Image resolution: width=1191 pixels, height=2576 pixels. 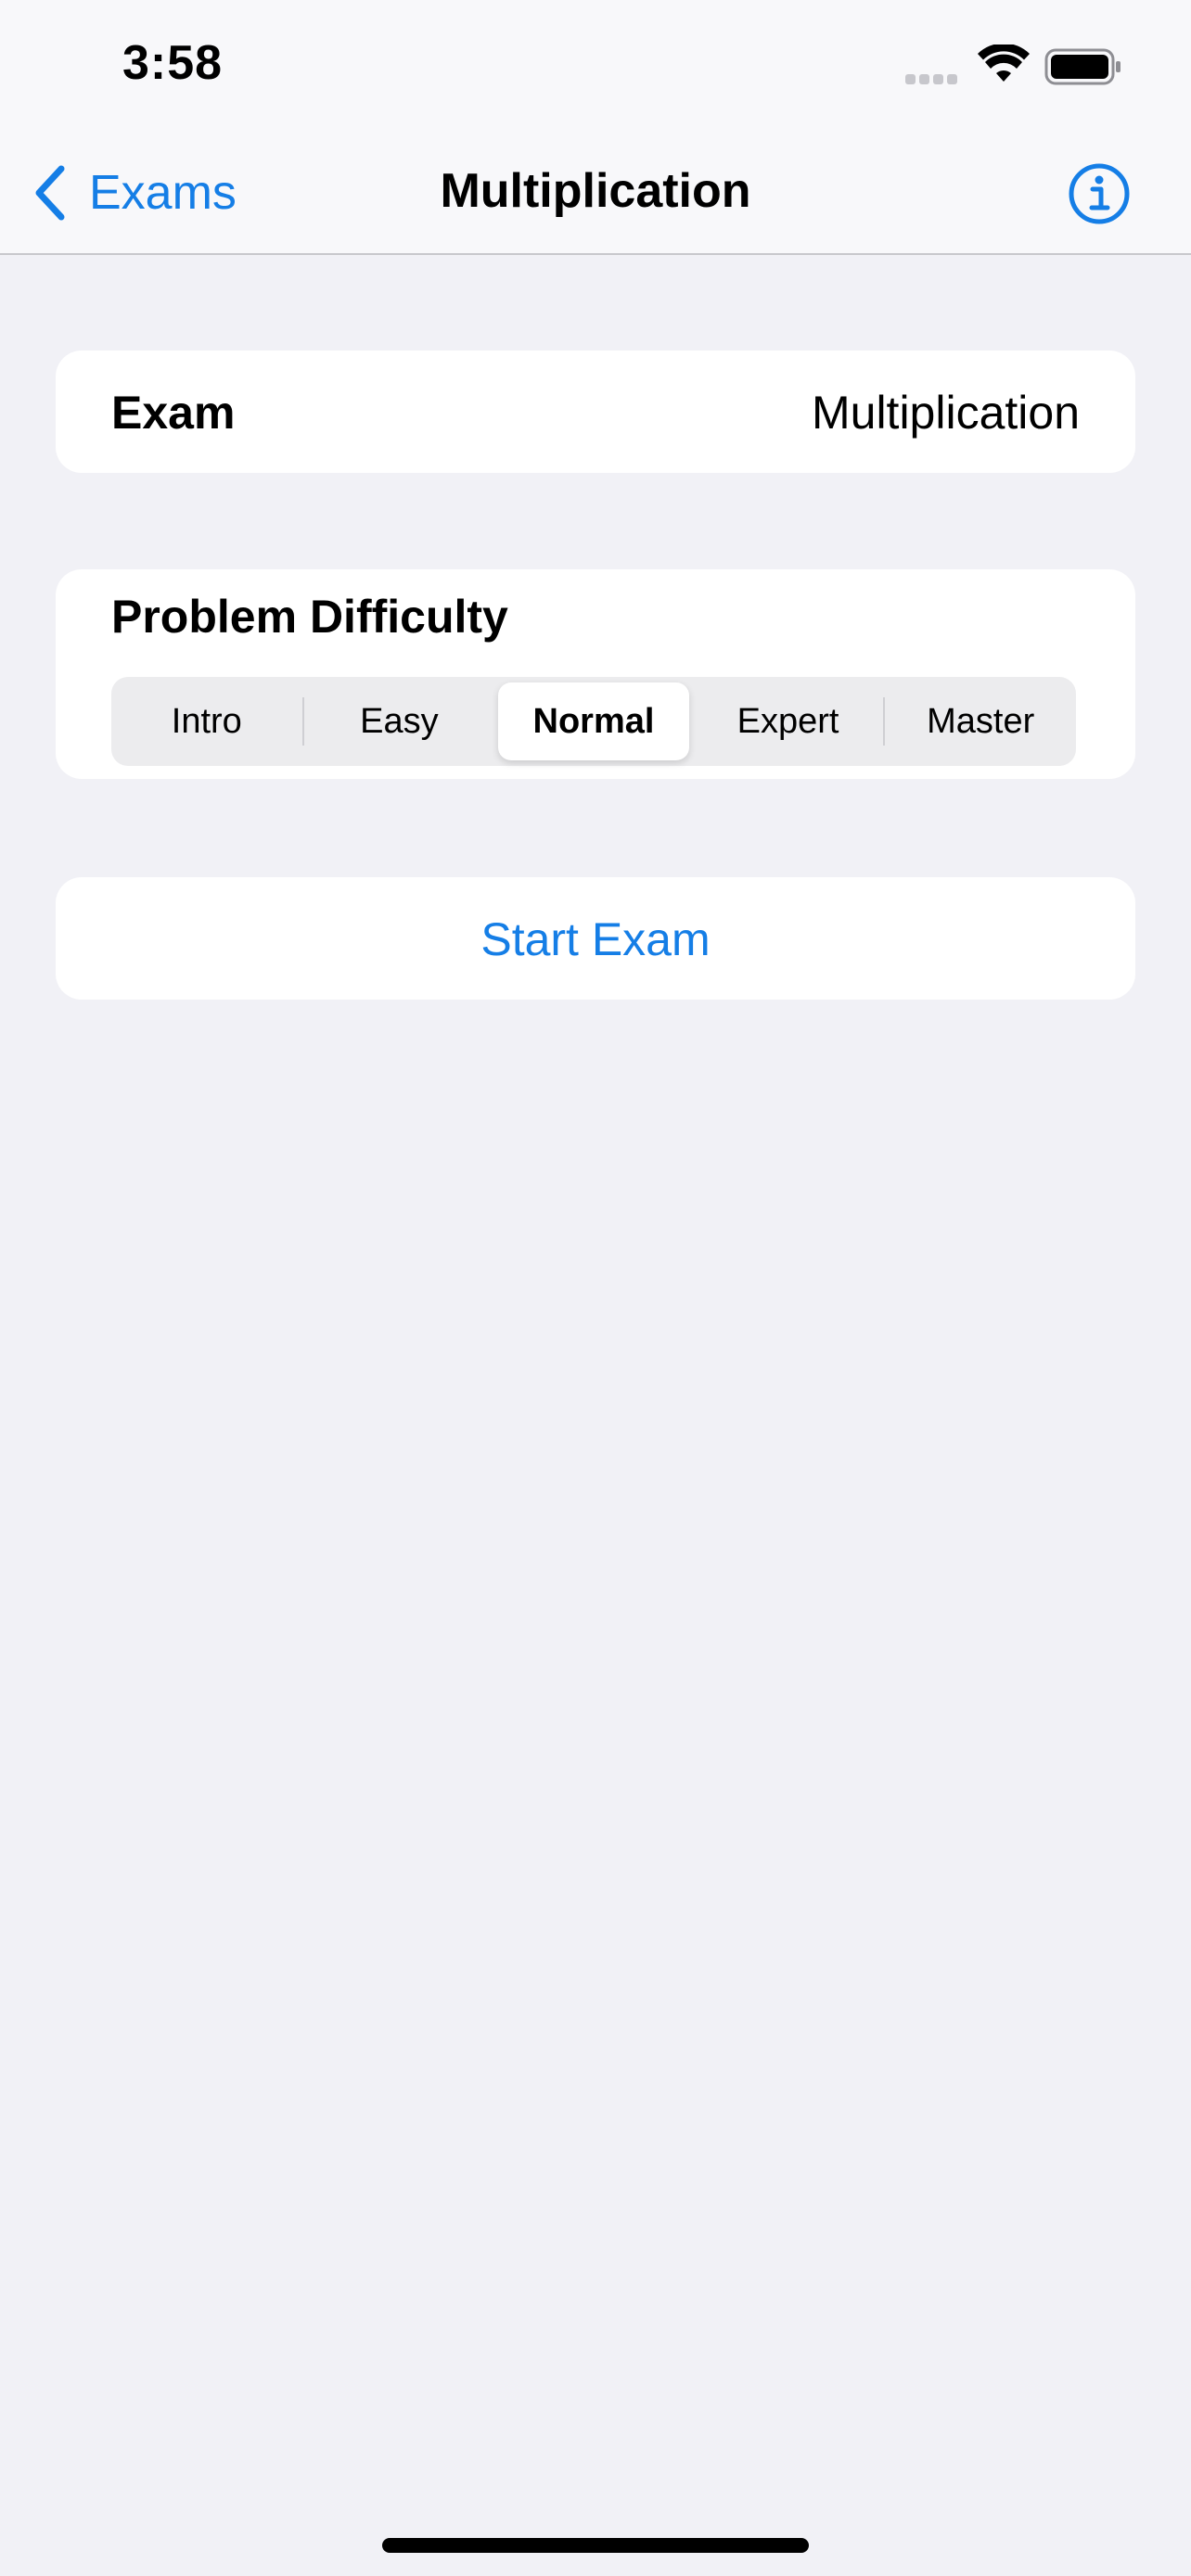 What do you see at coordinates (595, 2545) in the screenshot?
I see `home-indicator` at bounding box center [595, 2545].